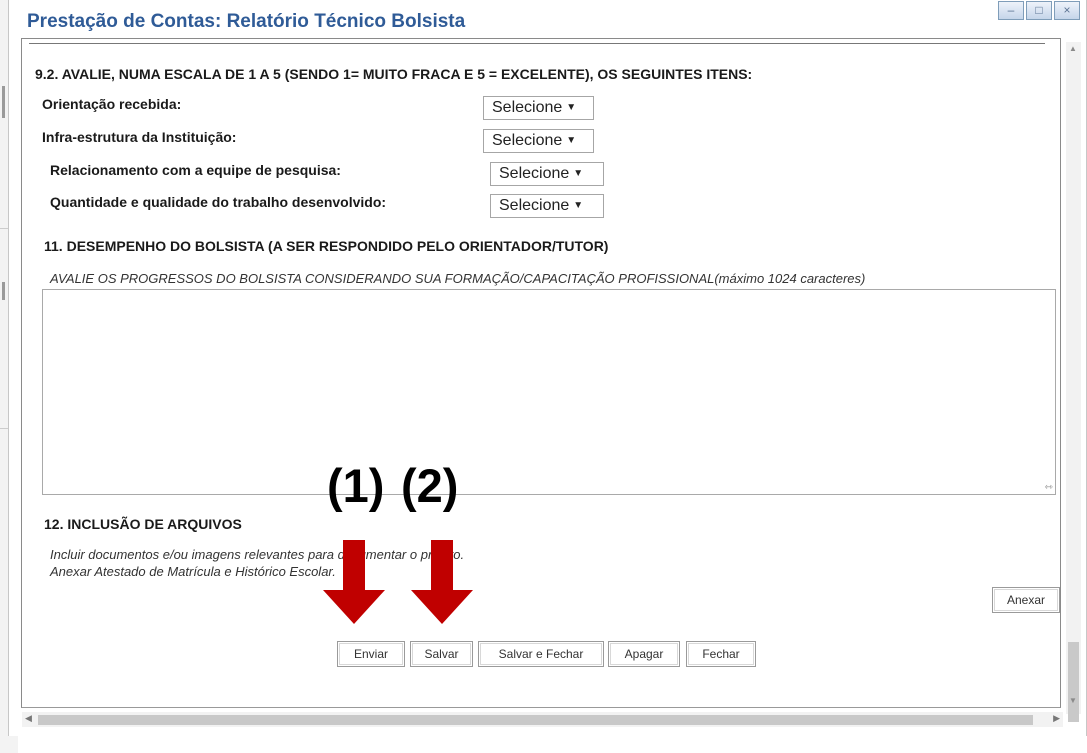  Describe the element at coordinates (1073, 48) in the screenshot. I see `scroll-up-icon: ▲` at that location.